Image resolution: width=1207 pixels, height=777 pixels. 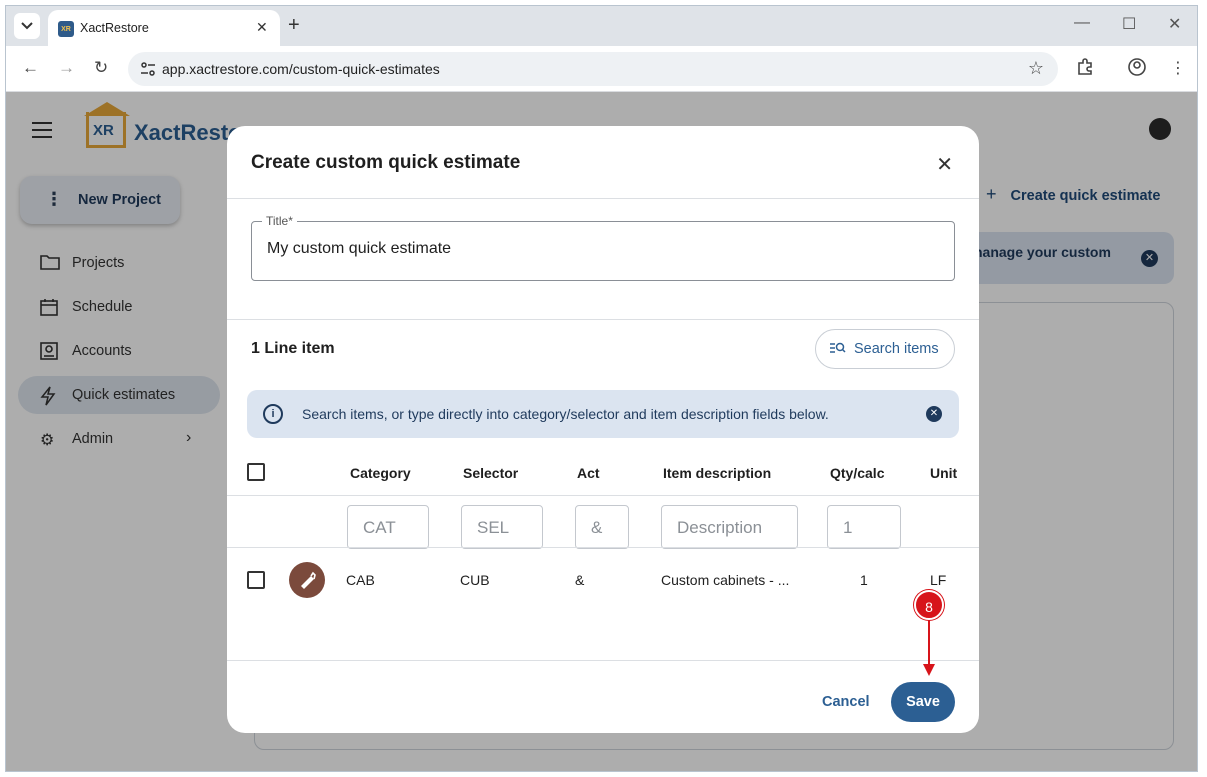 What do you see at coordinates (256, 472) in the screenshot?
I see `select-all-checkbox` at bounding box center [256, 472].